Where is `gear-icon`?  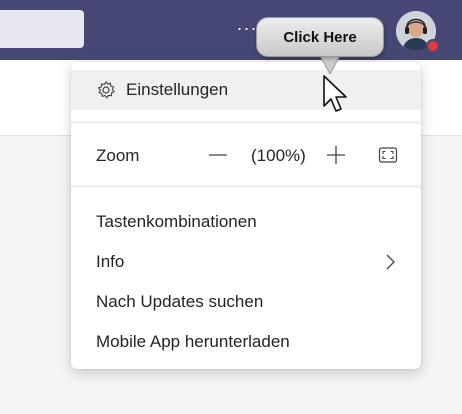 gear-icon is located at coordinates (106, 90).